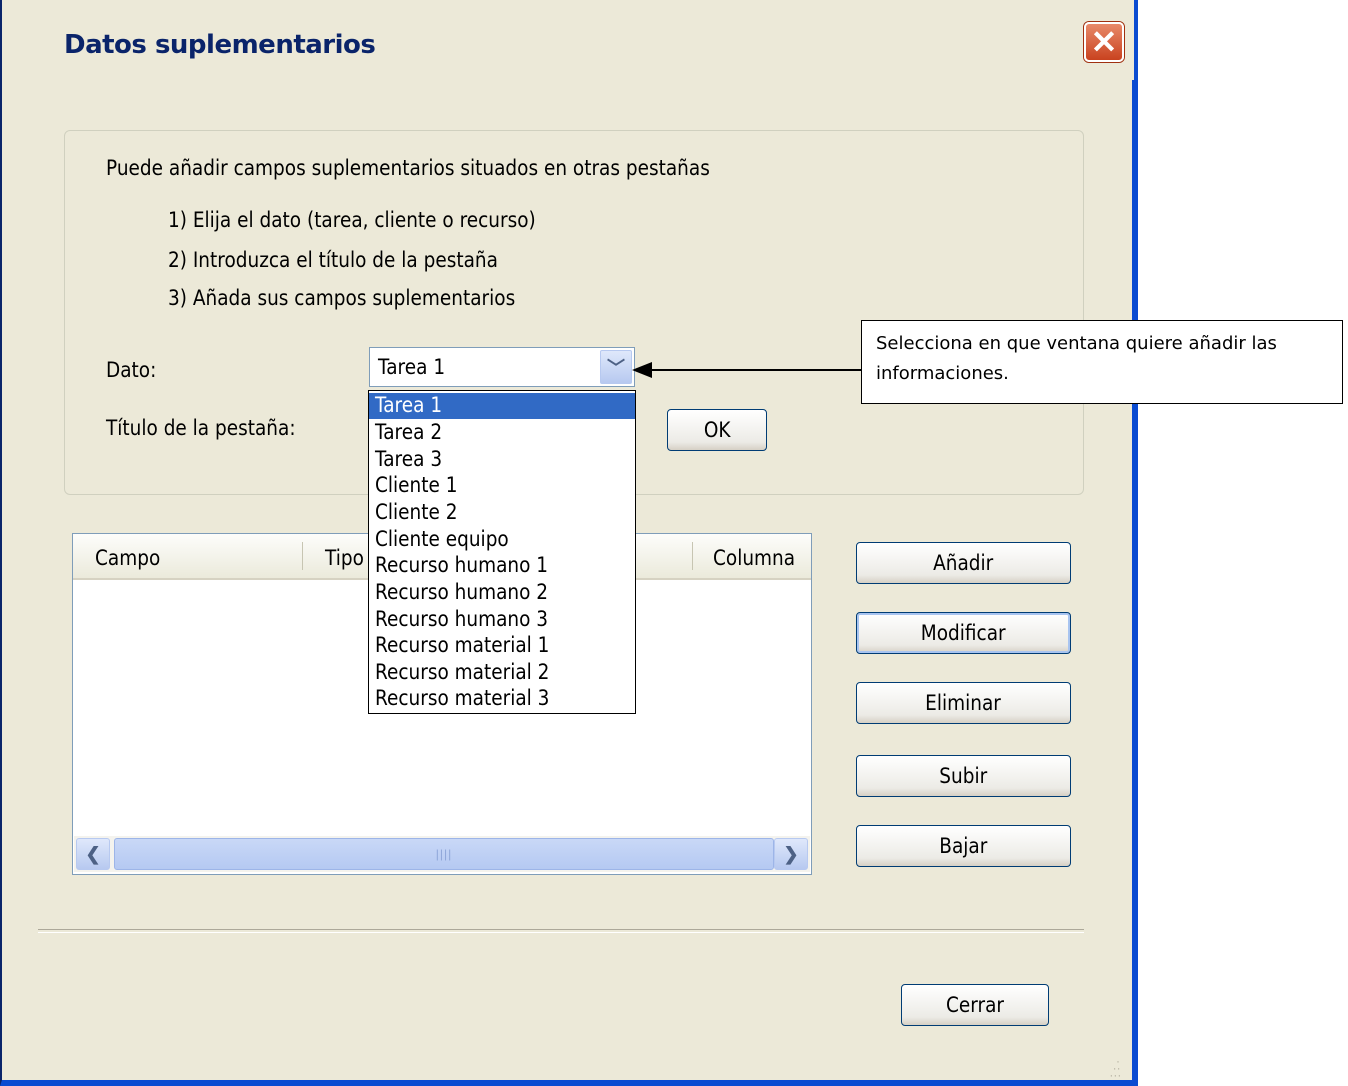 This screenshot has height=1086, width=1348. I want to click on modify-button: Modificar, so click(963, 633).